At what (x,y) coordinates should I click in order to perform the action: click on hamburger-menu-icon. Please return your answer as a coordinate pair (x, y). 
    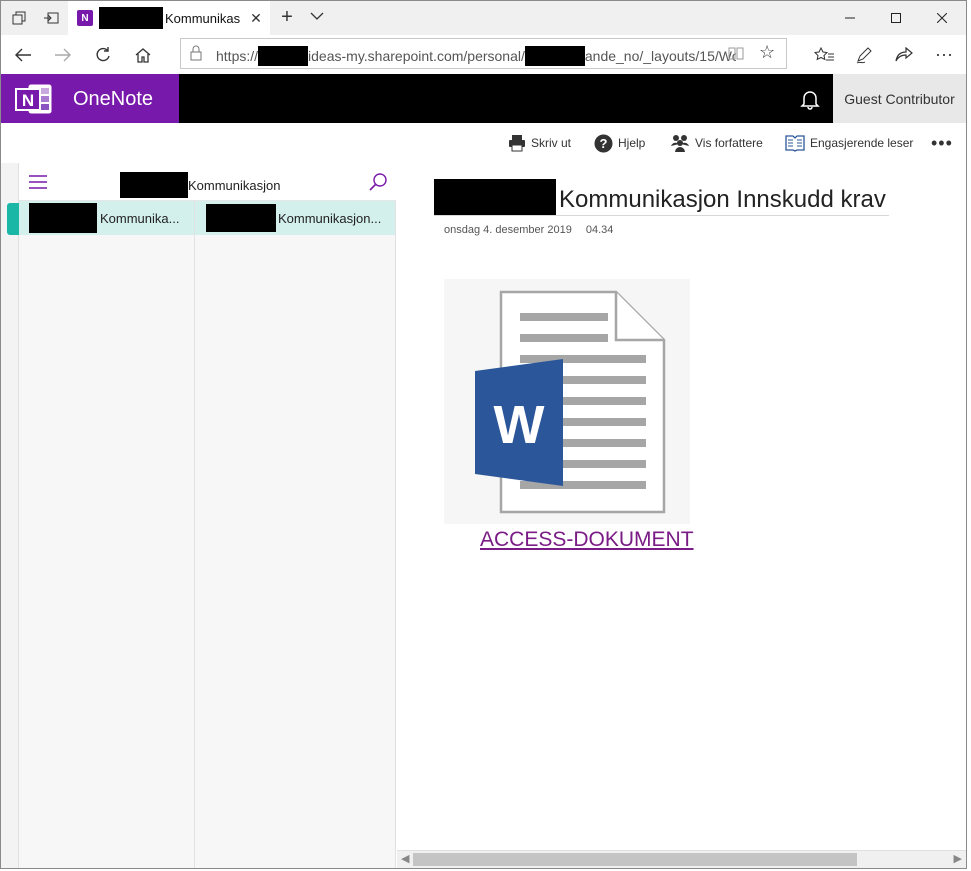
    Looking at the image, I should click on (38, 182).